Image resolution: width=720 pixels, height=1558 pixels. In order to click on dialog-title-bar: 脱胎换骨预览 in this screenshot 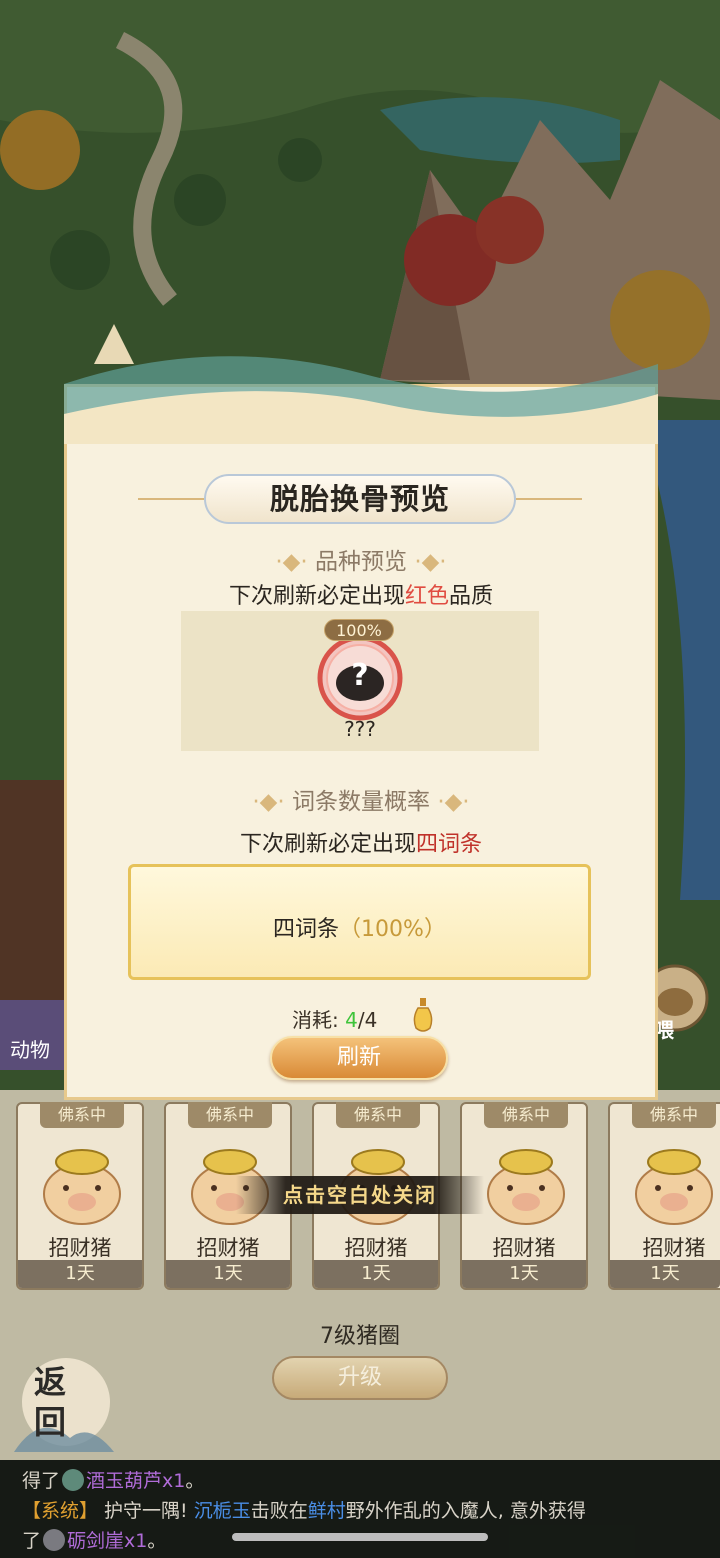, I will do `click(360, 499)`.